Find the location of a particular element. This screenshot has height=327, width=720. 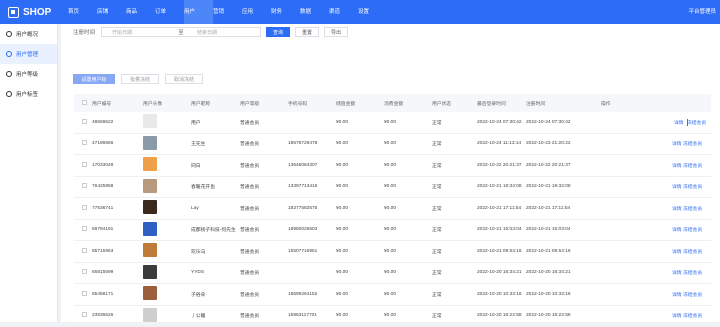

export-button: 导出 is located at coordinates (336, 32).